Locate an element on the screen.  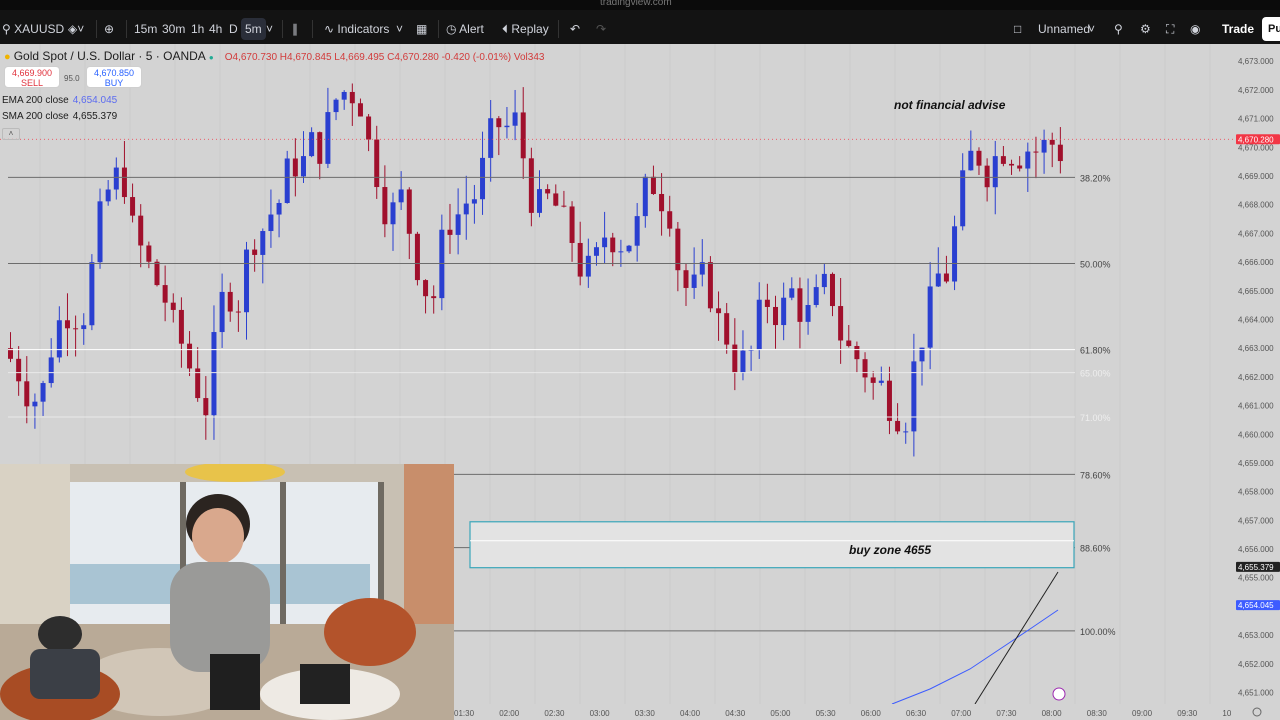
trade-button: Trade is located at coordinates (1238, 29).